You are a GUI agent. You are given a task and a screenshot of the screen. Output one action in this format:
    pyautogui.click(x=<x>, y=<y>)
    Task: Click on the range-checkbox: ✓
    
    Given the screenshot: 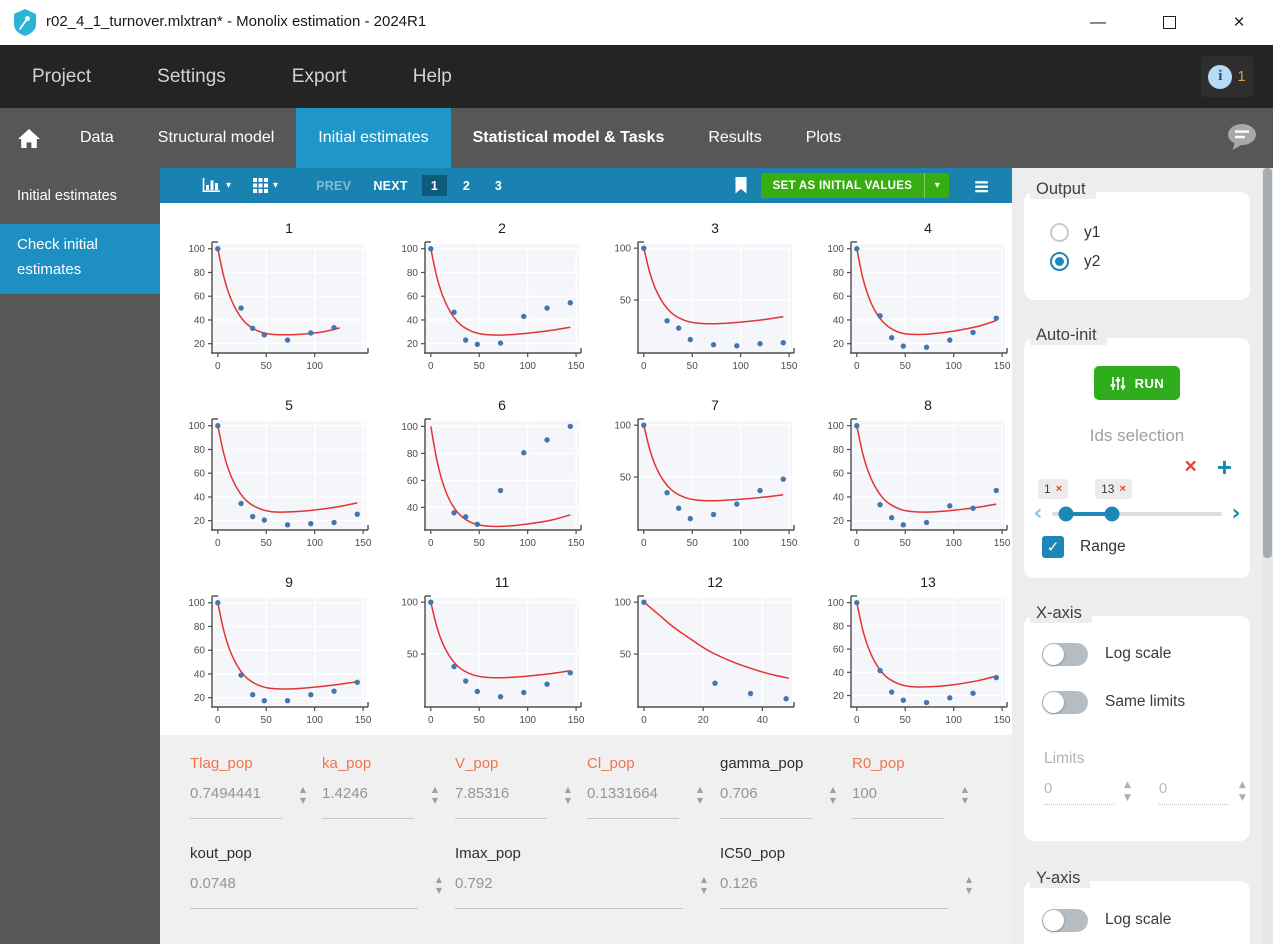 What is the action you would take?
    pyautogui.click(x=1053, y=547)
    